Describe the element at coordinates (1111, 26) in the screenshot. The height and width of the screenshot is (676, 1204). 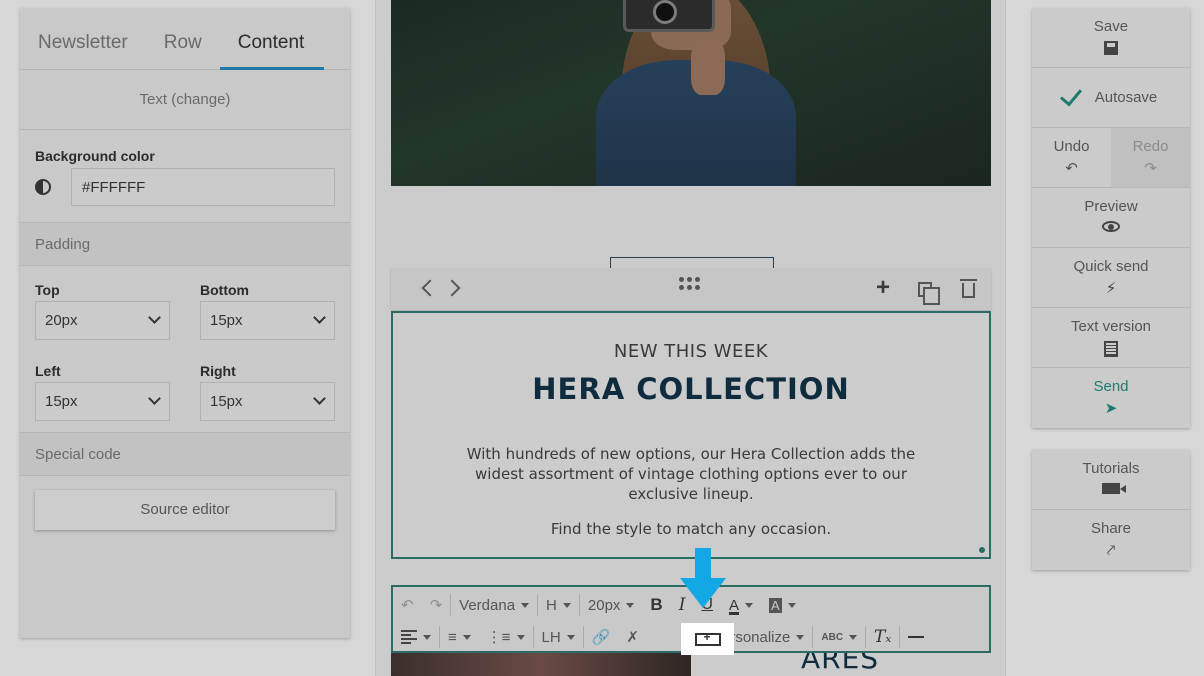
I see `save-label: Save` at that location.